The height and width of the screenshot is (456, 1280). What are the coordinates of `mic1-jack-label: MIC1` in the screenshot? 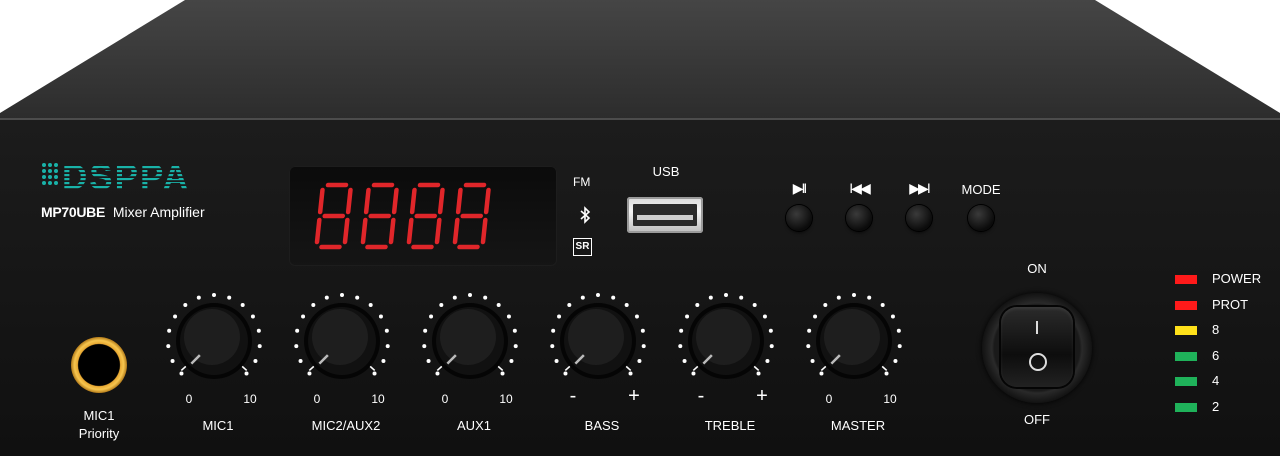 It's located at (99, 415).